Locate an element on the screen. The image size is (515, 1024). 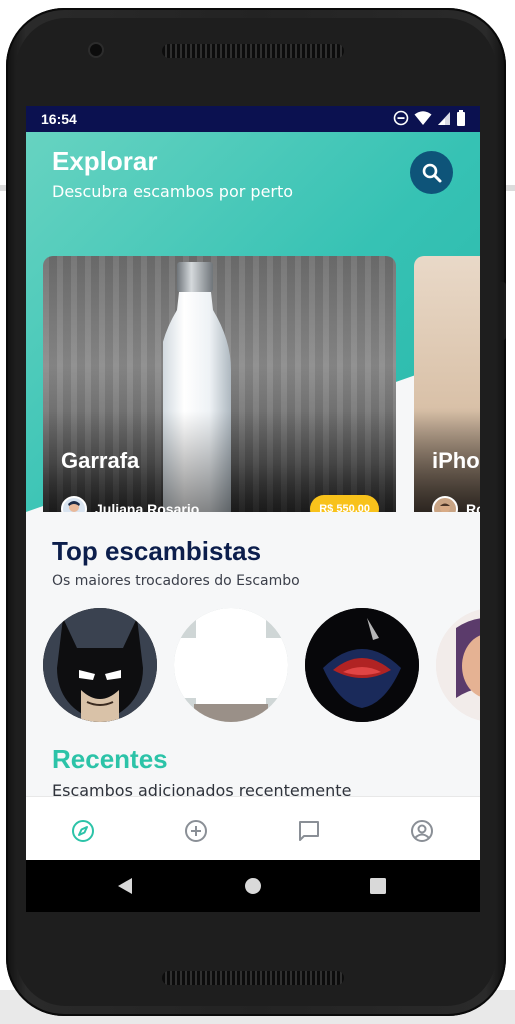
price-badge: R$ 550,00 is located at coordinates (344, 503).